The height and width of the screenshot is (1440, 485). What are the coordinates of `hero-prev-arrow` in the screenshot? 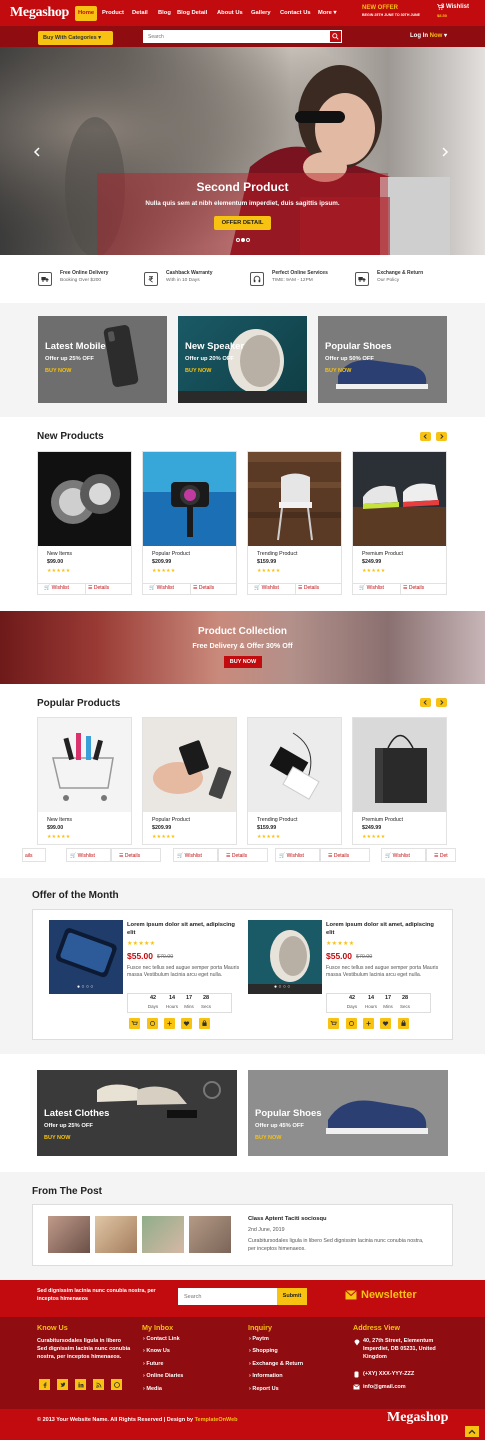 It's located at (37, 152).